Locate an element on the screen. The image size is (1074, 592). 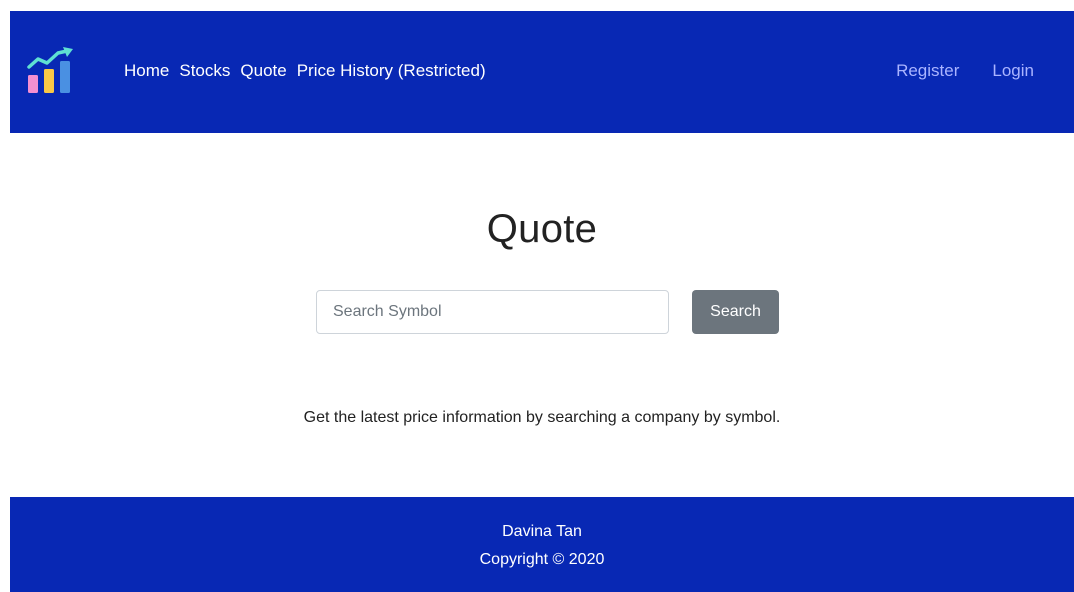
nav-link-home: Home is located at coordinates (146, 71).